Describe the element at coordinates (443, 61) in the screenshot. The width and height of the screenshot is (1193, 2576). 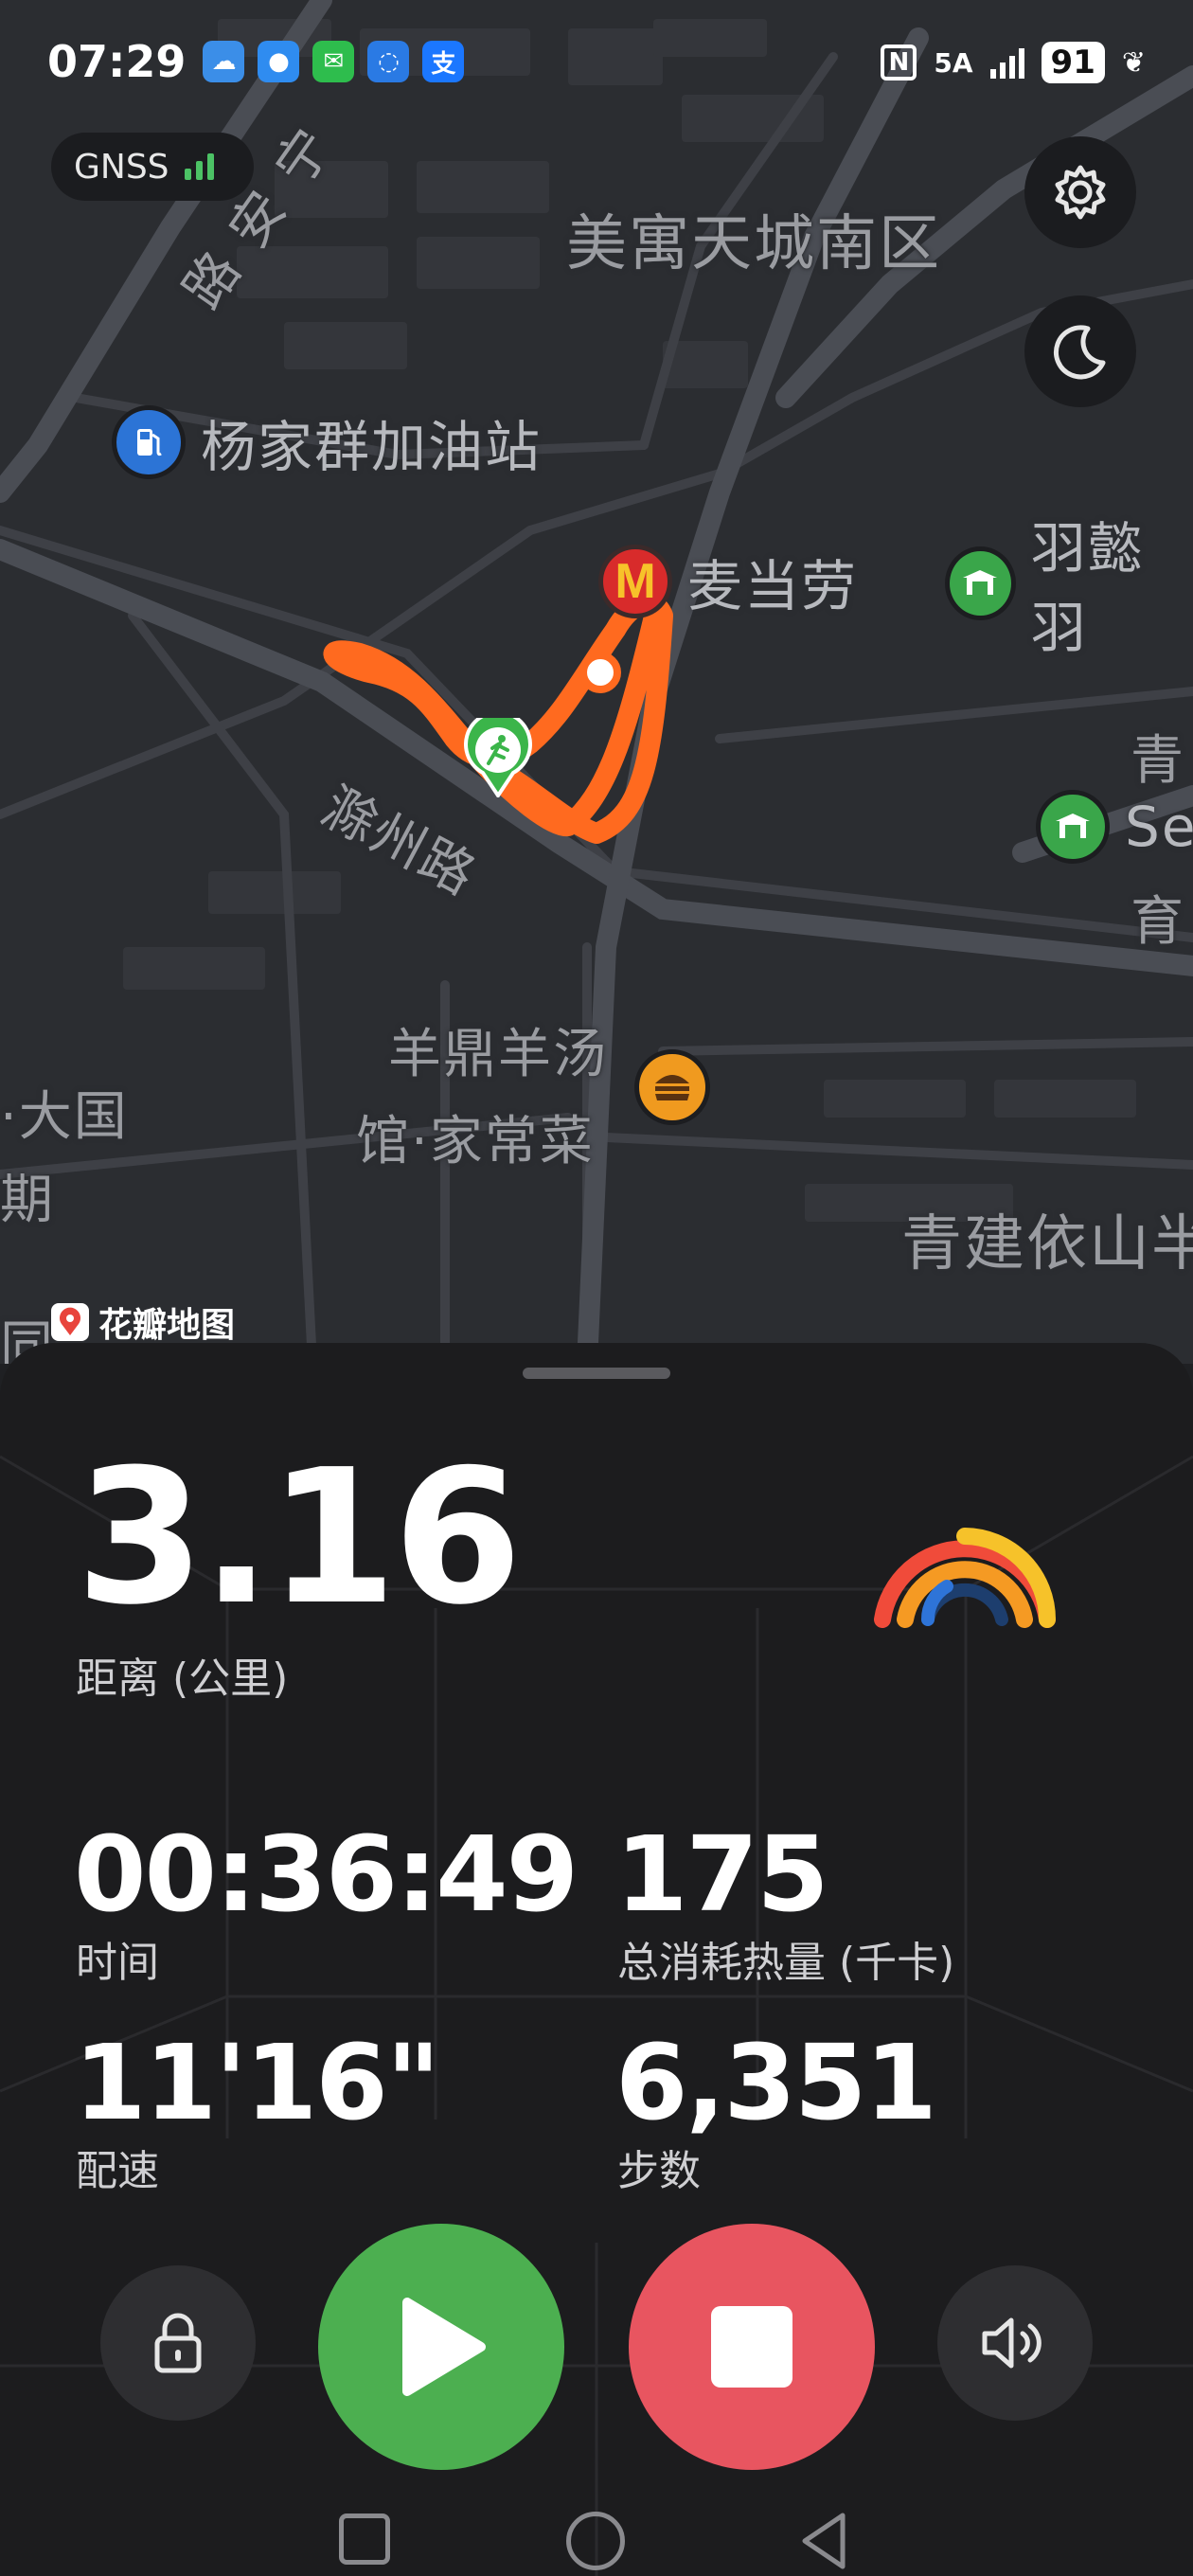
I see `alipay-icon: 支` at that location.